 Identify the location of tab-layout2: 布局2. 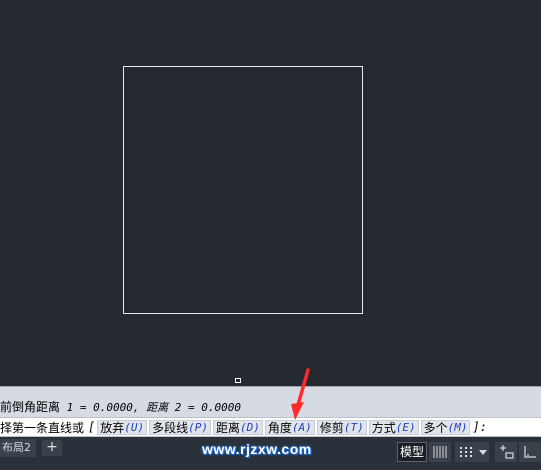
(18, 448).